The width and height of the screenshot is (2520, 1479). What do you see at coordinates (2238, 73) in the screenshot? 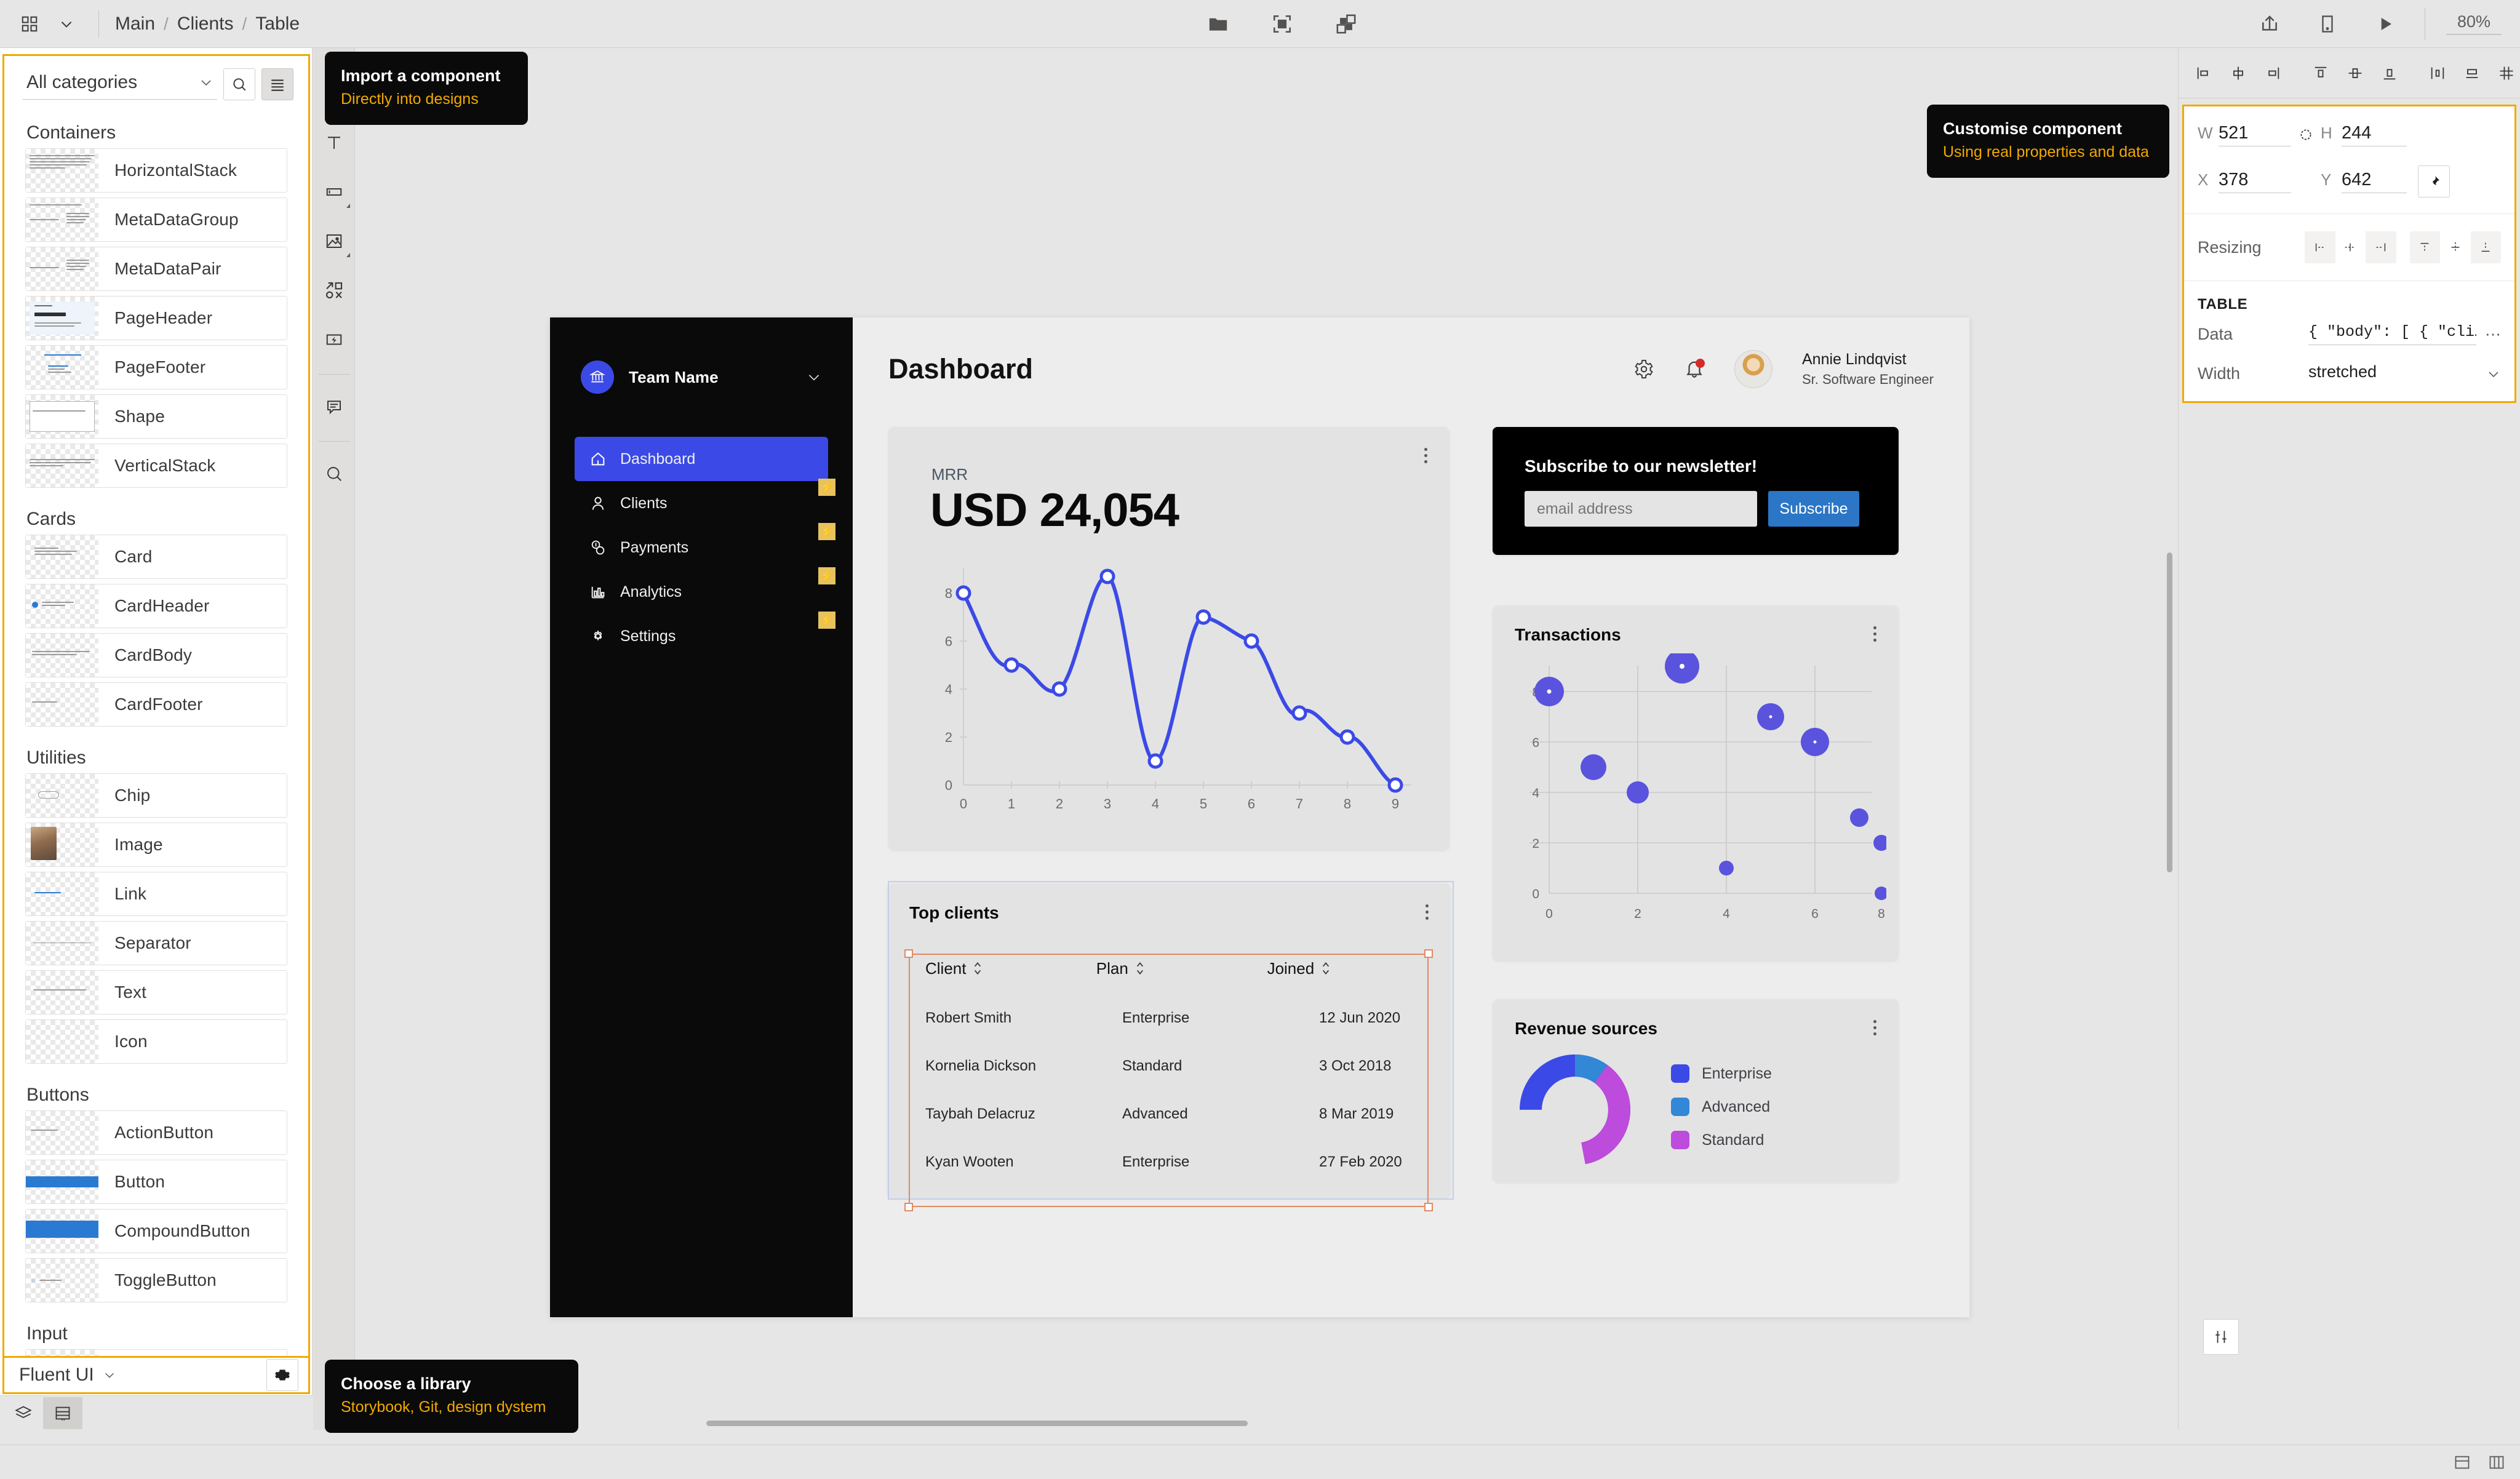
I see `align-center-horizontal-icon` at bounding box center [2238, 73].